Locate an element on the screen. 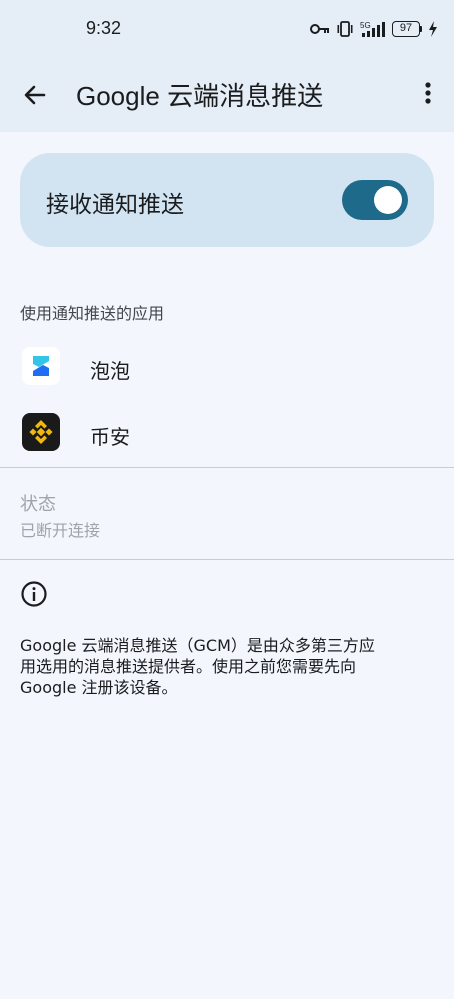  app-name: 泡泡 is located at coordinates (110, 371).